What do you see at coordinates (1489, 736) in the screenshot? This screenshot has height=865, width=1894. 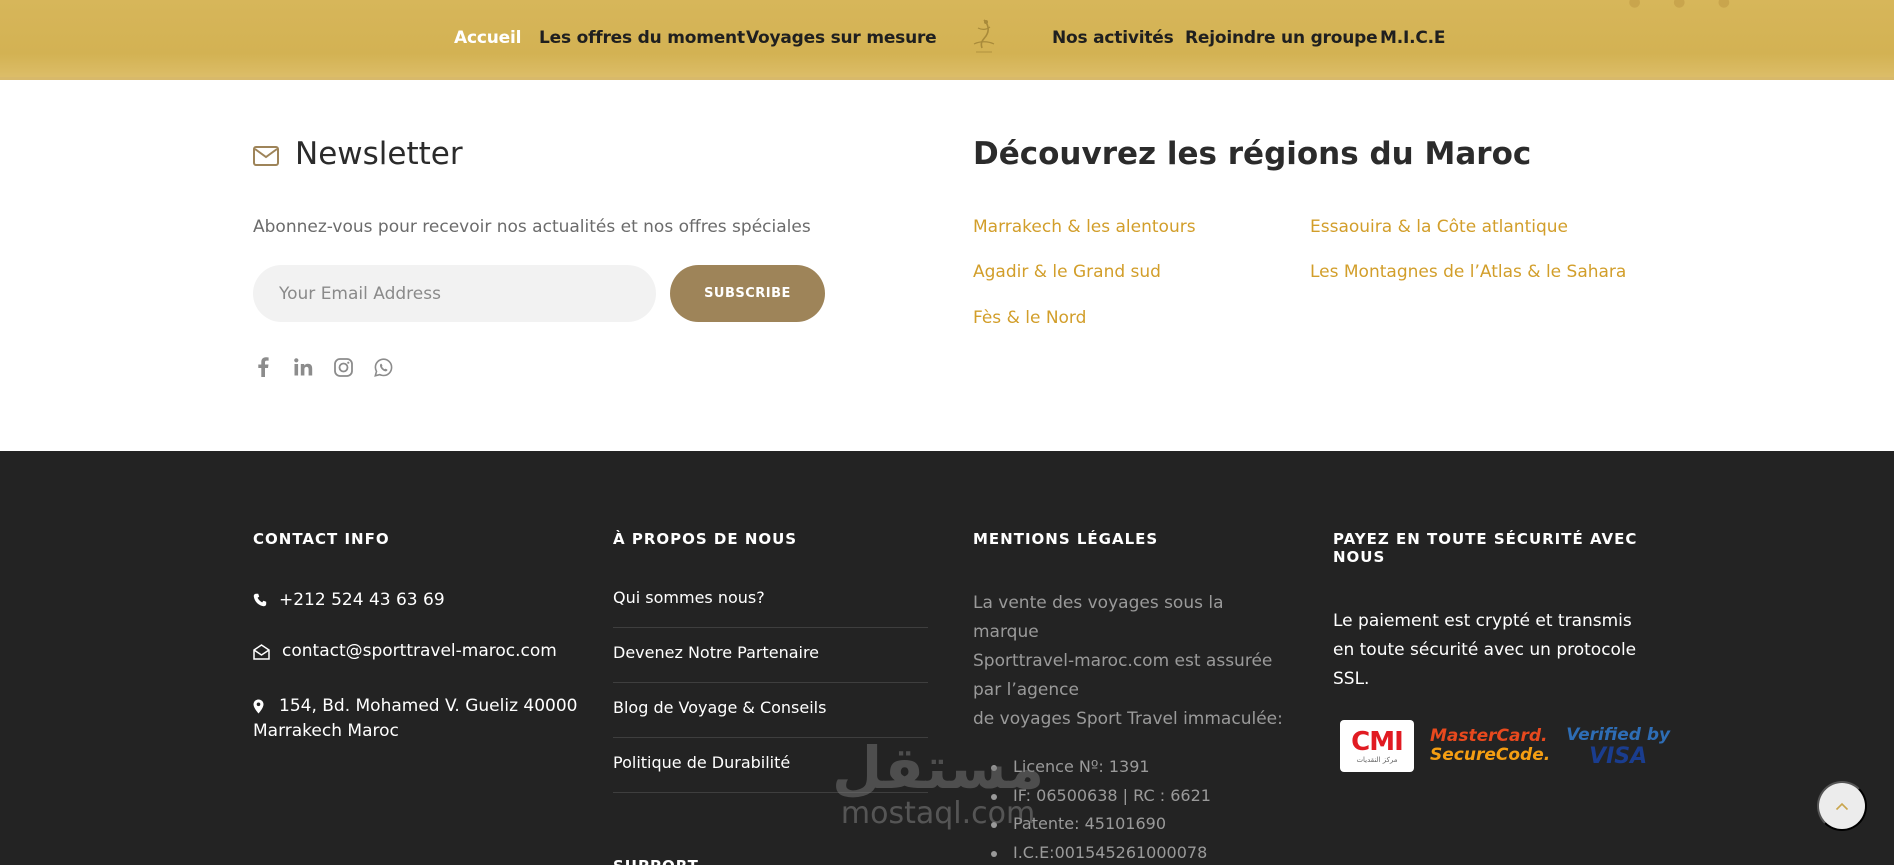 I see `mastercard-text: MasterCard.` at bounding box center [1489, 736].